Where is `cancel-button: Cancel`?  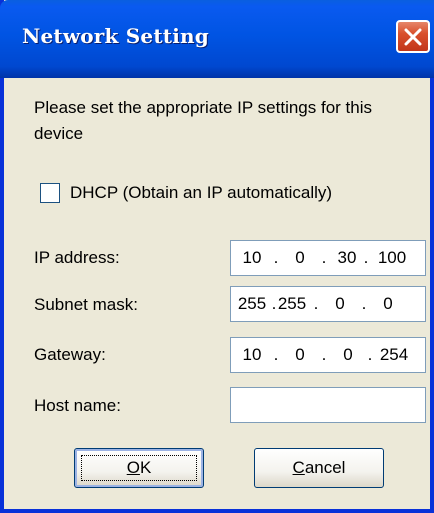 cancel-button: Cancel is located at coordinates (319, 468).